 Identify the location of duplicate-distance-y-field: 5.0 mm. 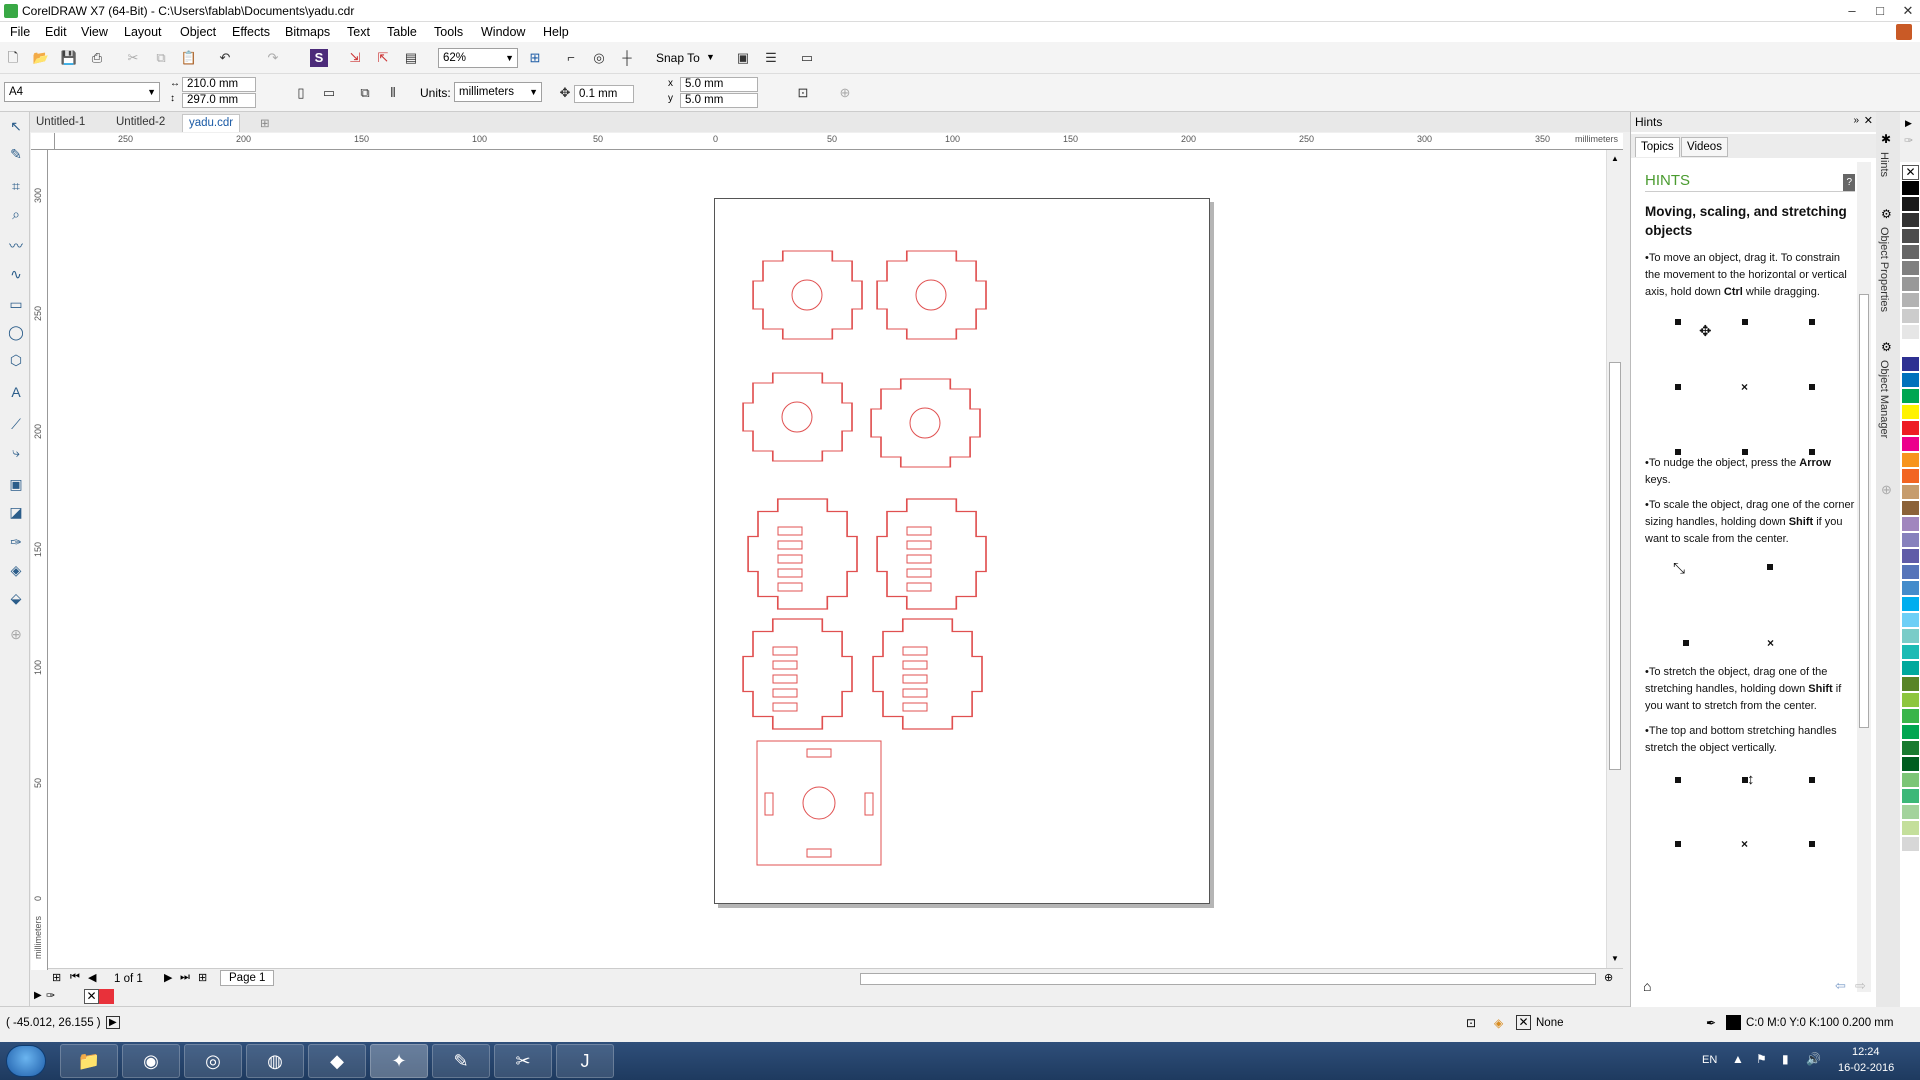
(719, 100).